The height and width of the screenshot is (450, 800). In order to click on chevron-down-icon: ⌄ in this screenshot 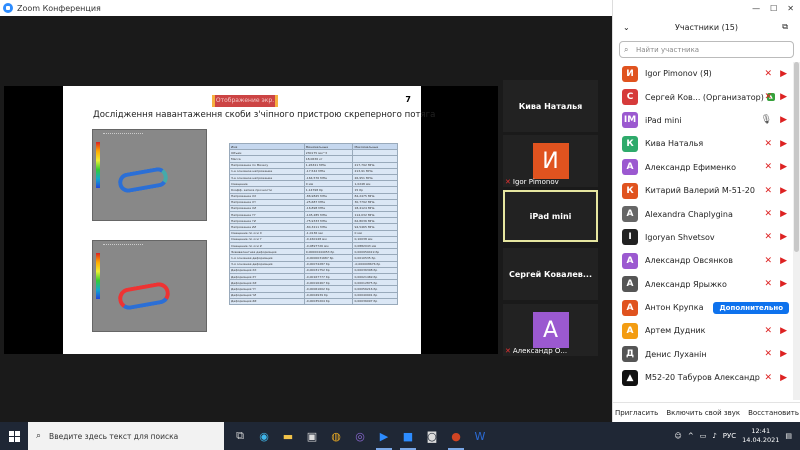, I will do `click(626, 27)`.